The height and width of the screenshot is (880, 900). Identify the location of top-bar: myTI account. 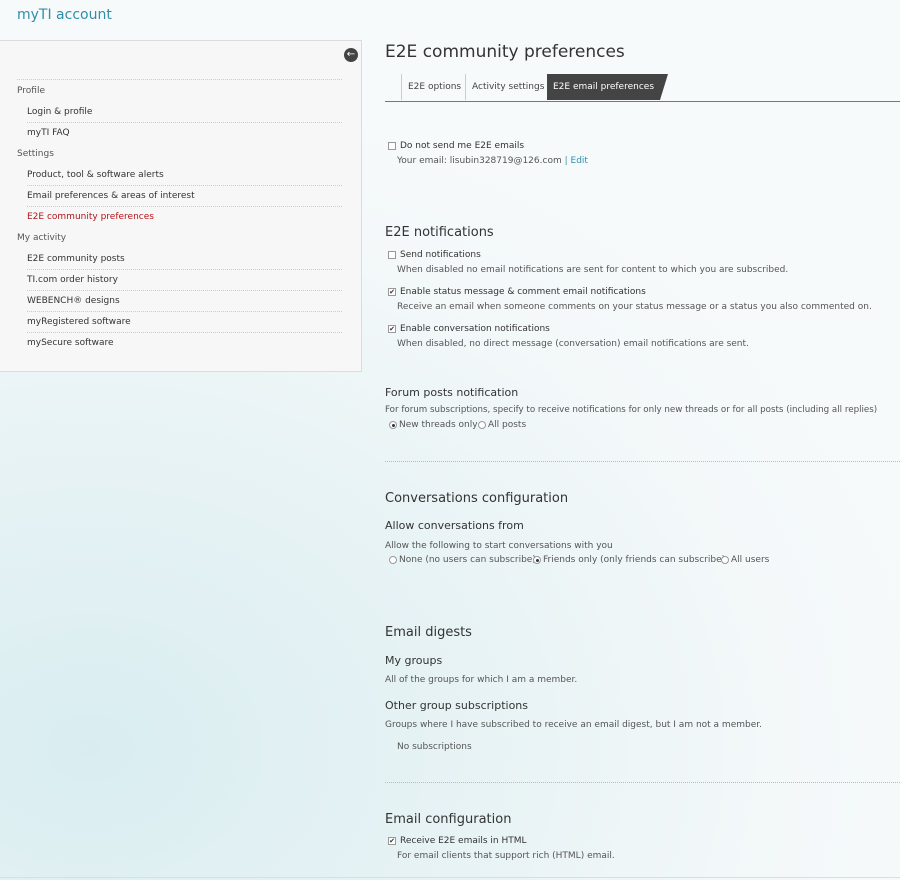
(450, 20).